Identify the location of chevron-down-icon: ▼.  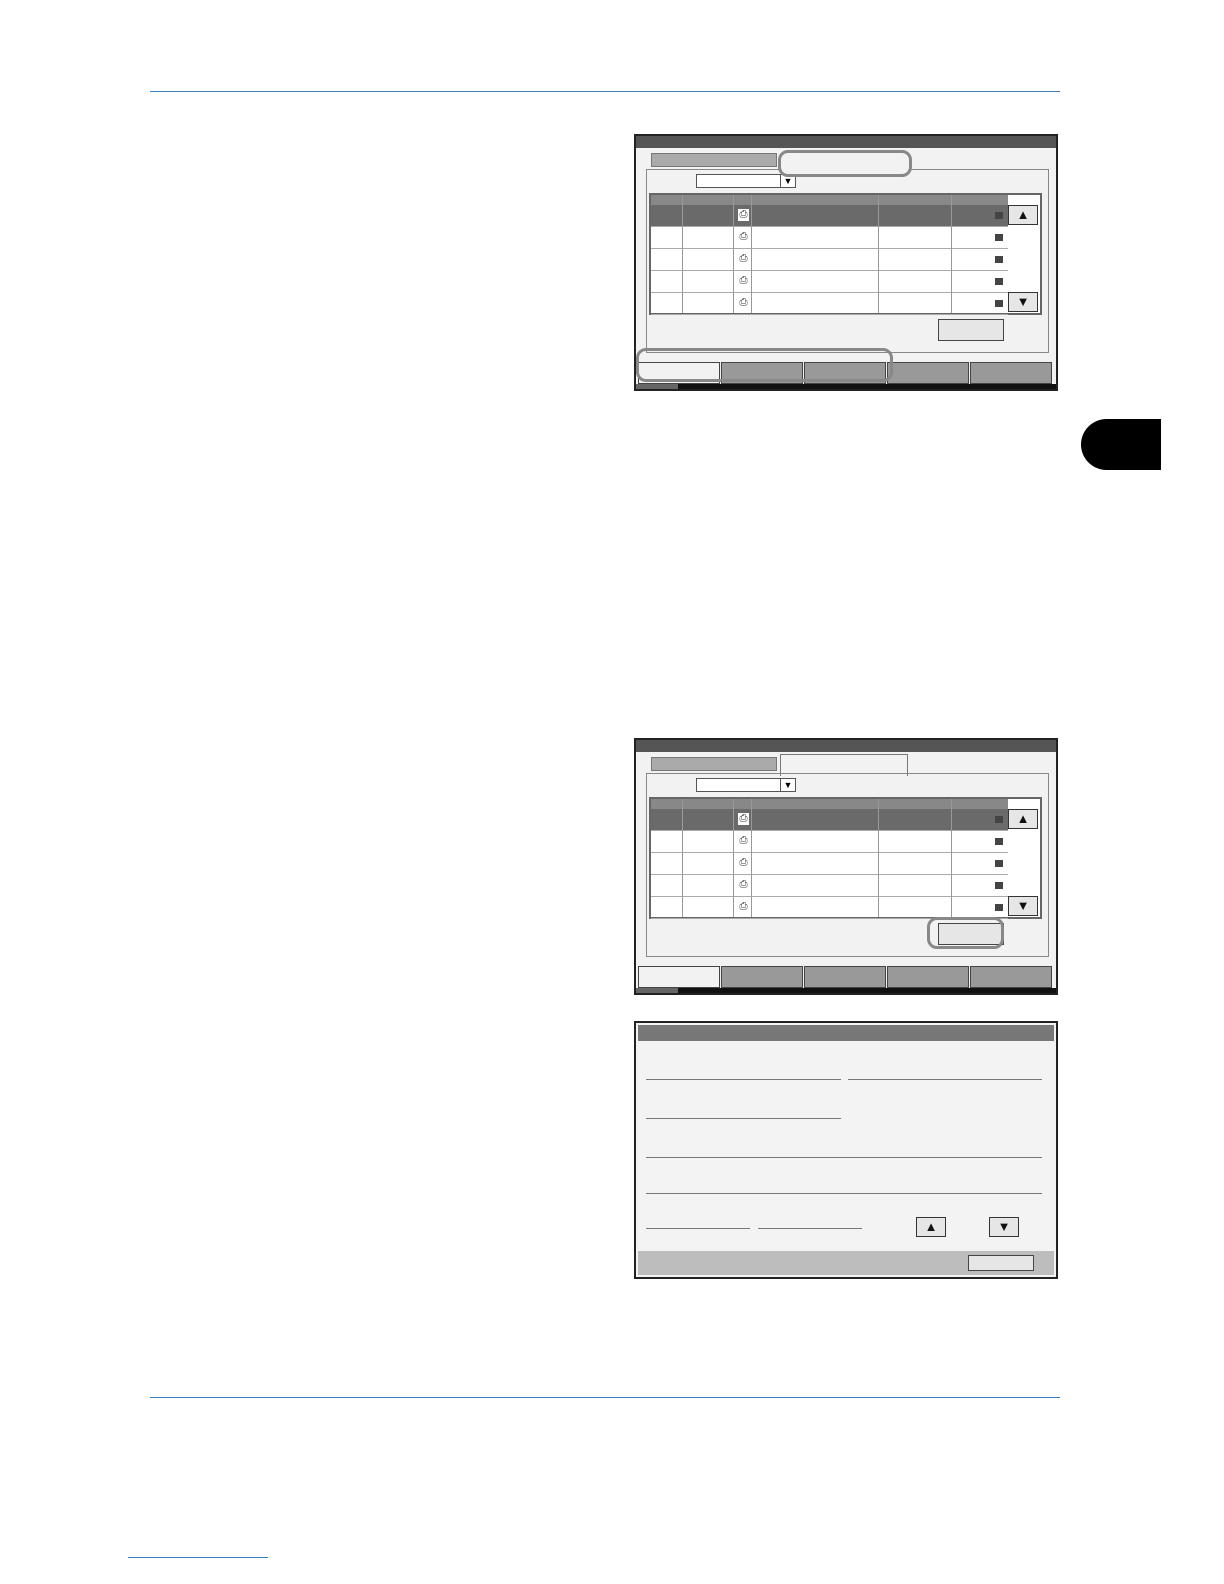
(787, 785).